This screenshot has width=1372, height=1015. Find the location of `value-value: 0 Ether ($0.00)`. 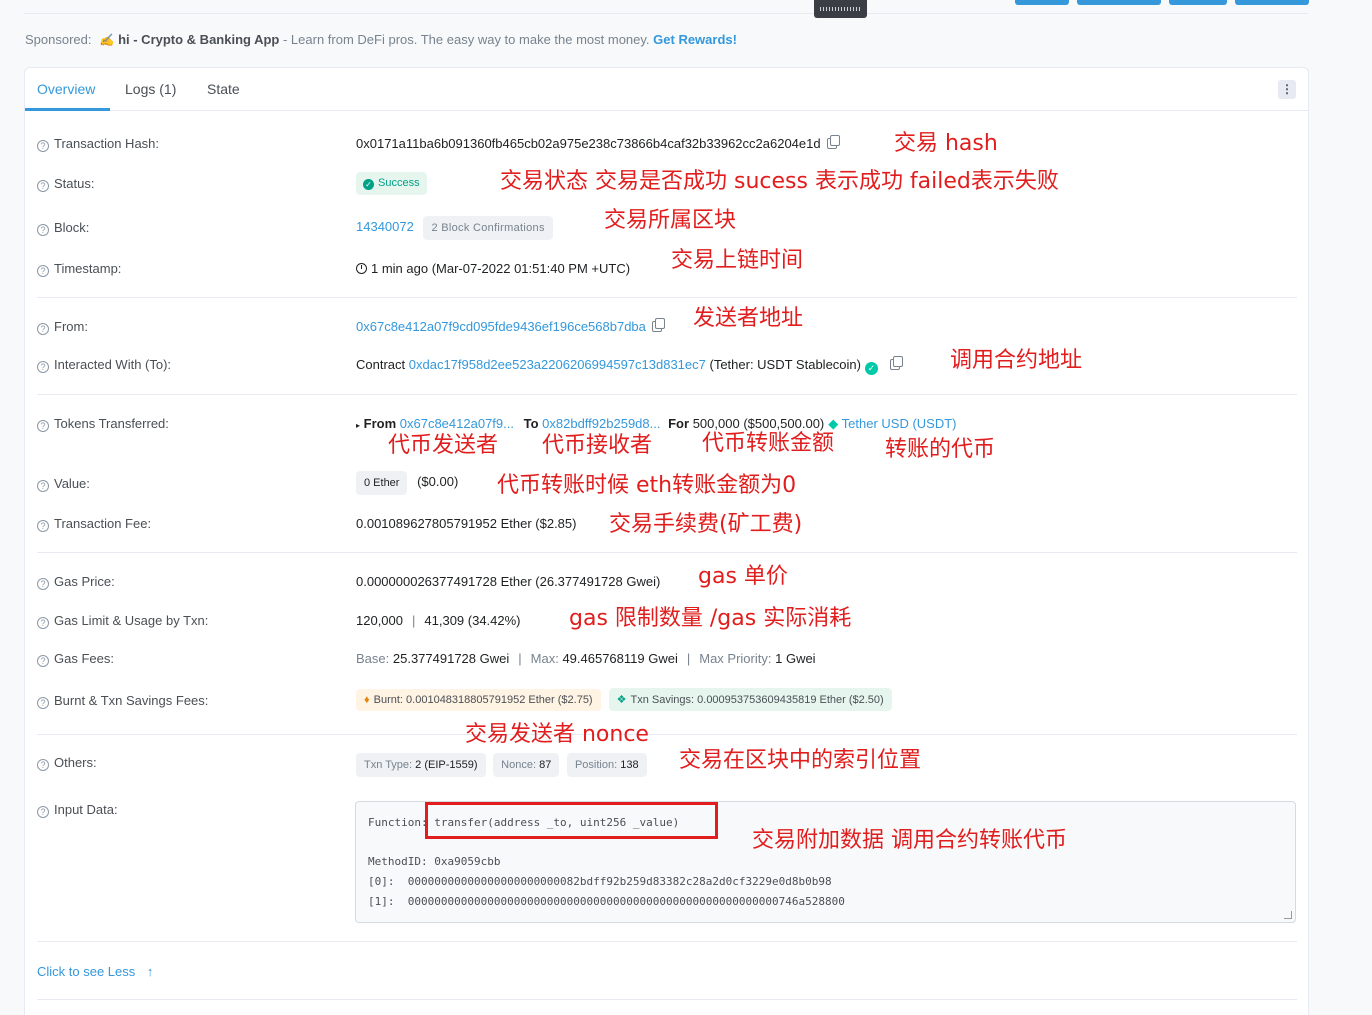

value-value: 0 Ether ($0.00) is located at coordinates (407, 483).